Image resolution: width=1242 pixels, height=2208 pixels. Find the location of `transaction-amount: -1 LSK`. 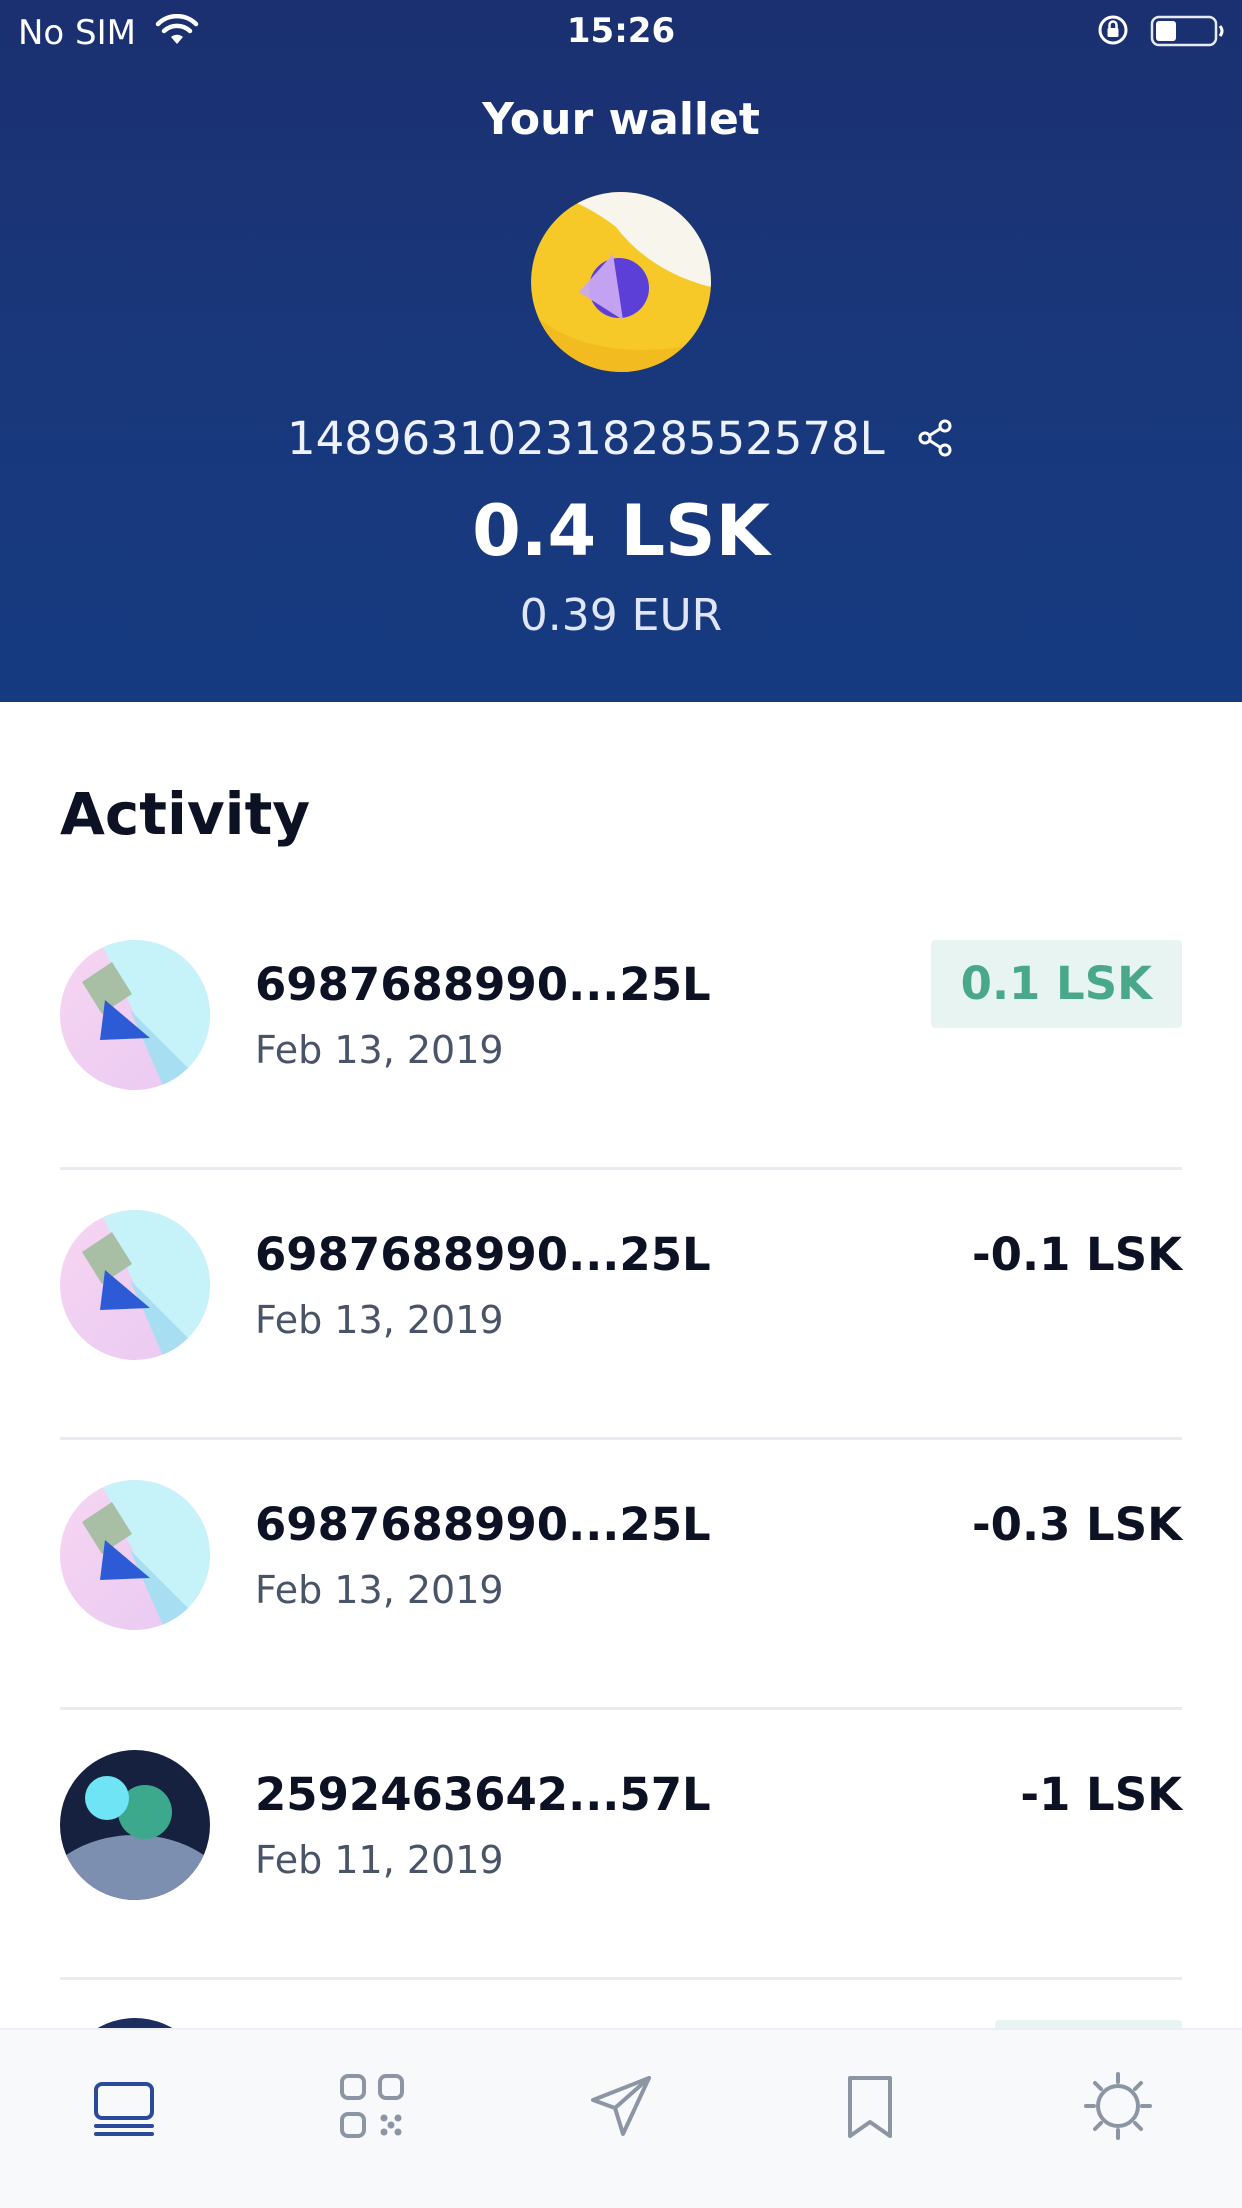

transaction-amount: -1 LSK is located at coordinates (1101, 1794).